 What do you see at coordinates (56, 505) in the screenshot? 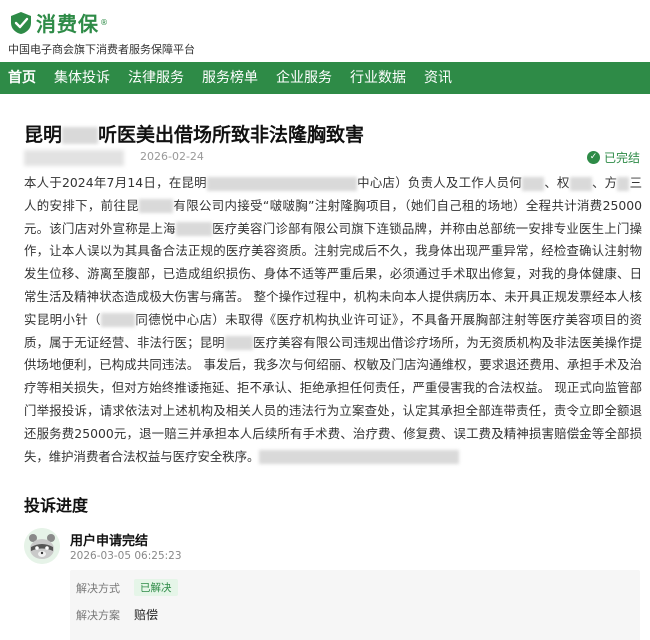
I see `progress-heading: 投诉进度` at bounding box center [56, 505].